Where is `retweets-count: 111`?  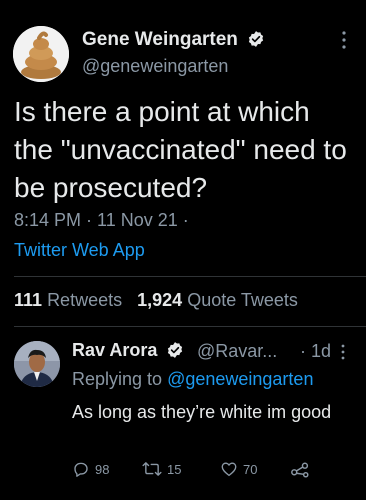
retweets-count: 111 is located at coordinates (28, 300).